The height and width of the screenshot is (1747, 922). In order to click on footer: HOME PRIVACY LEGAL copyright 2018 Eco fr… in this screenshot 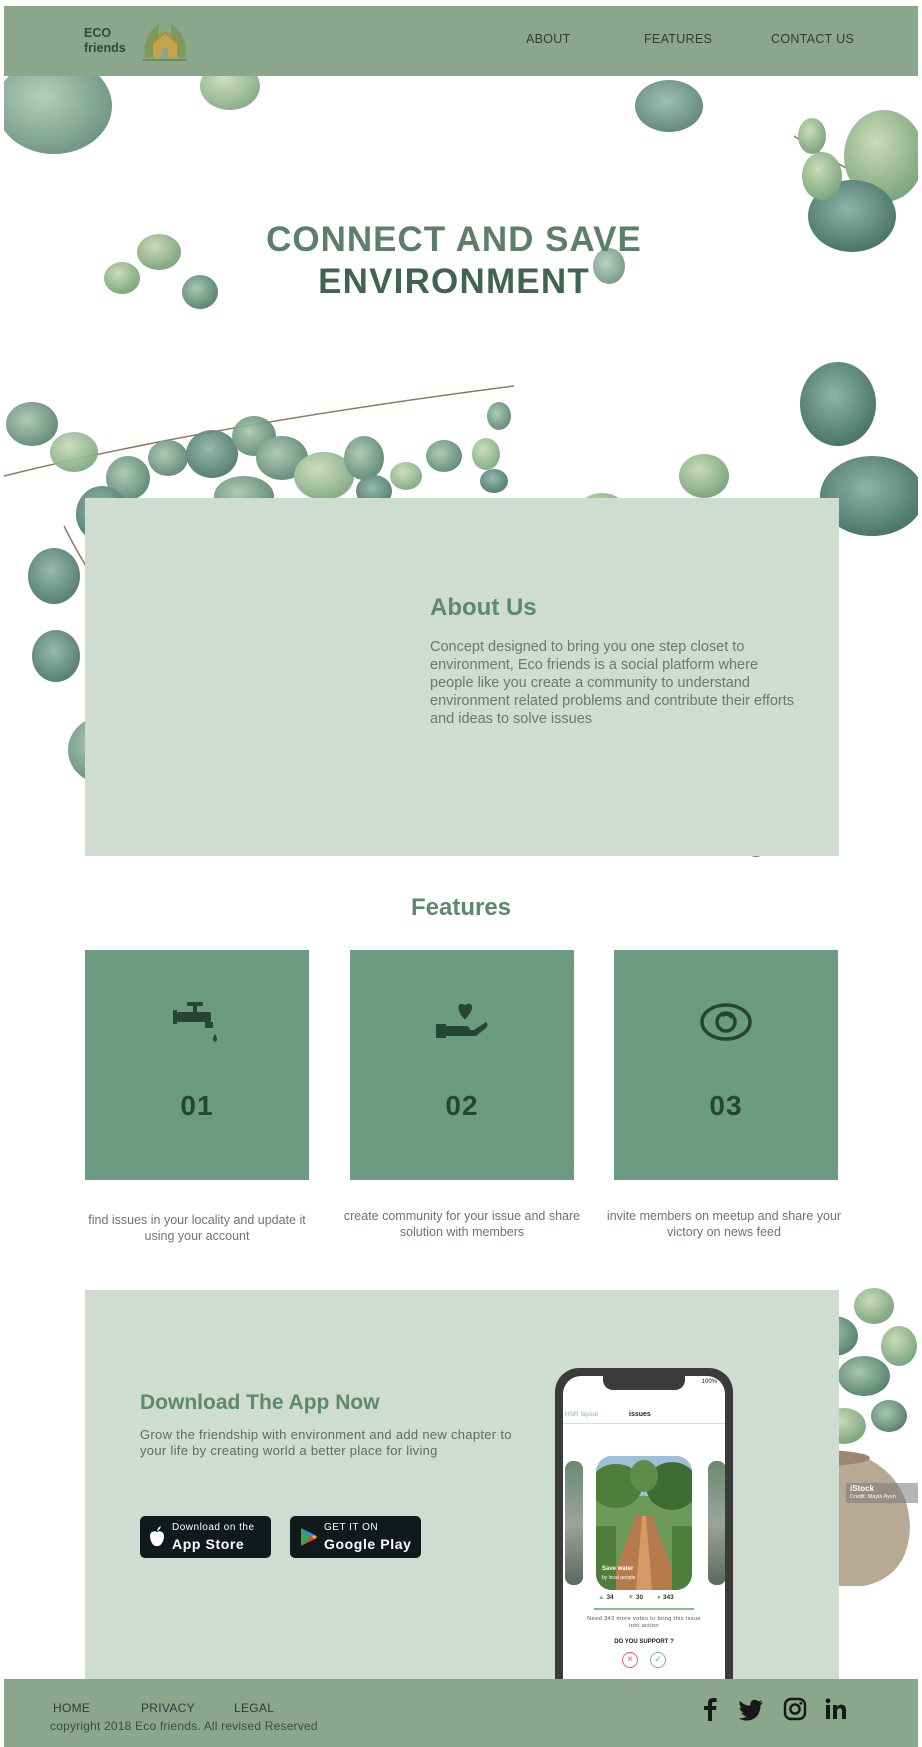, I will do `click(461, 1713)`.